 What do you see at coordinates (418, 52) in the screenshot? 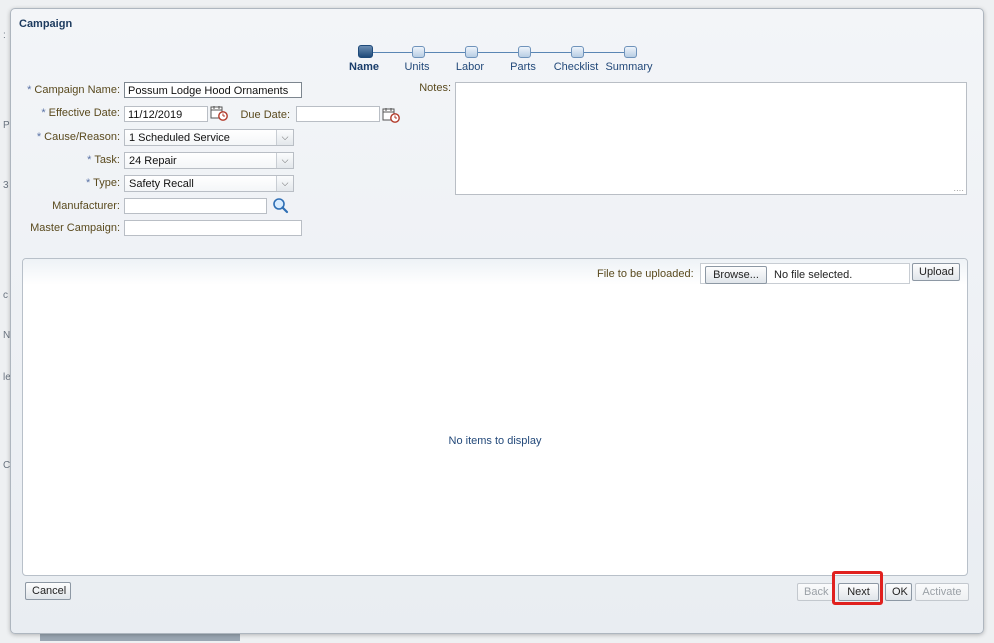
I see `train-stop-units` at bounding box center [418, 52].